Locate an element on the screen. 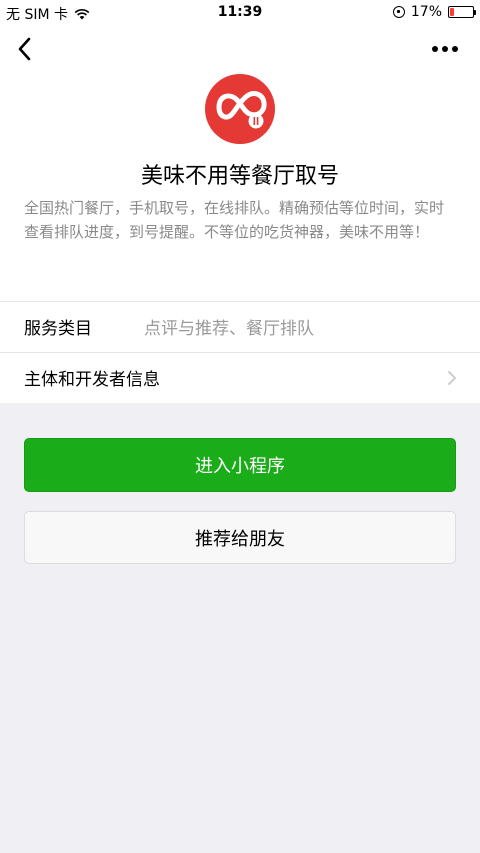 Image resolution: width=480 pixels, height=853 pixels. developer-info-label: 主体和开发者信息 is located at coordinates (92, 380).